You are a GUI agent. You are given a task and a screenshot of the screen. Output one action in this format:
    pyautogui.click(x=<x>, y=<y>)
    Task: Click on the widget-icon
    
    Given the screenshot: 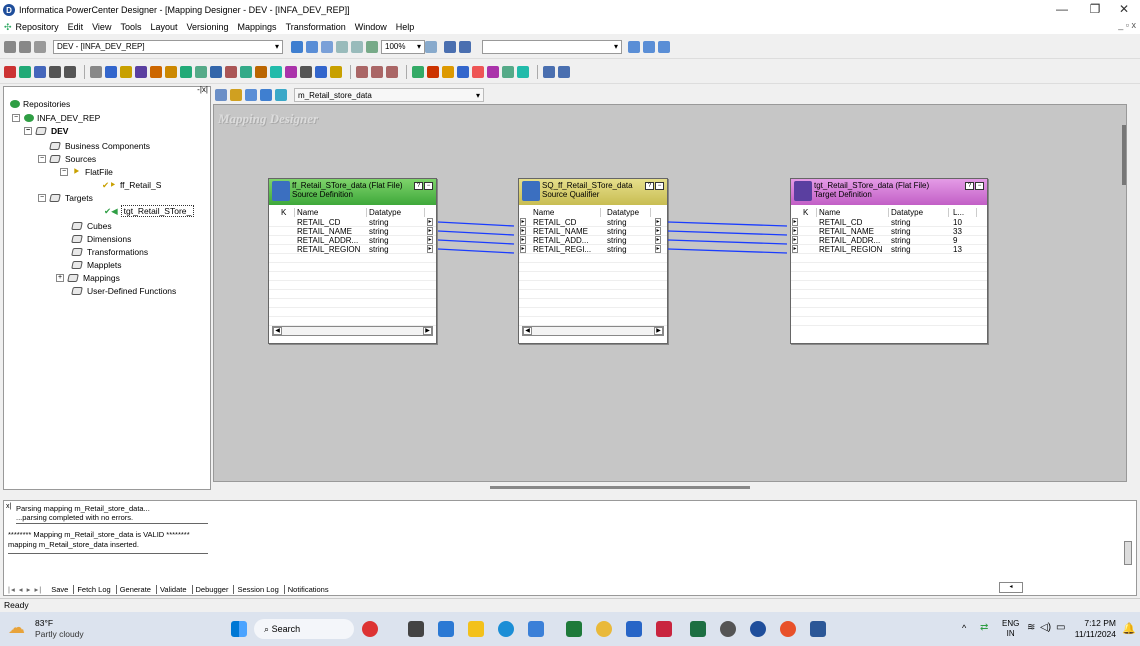 What is the action you would take?
    pyautogui.click(x=370, y=629)
    